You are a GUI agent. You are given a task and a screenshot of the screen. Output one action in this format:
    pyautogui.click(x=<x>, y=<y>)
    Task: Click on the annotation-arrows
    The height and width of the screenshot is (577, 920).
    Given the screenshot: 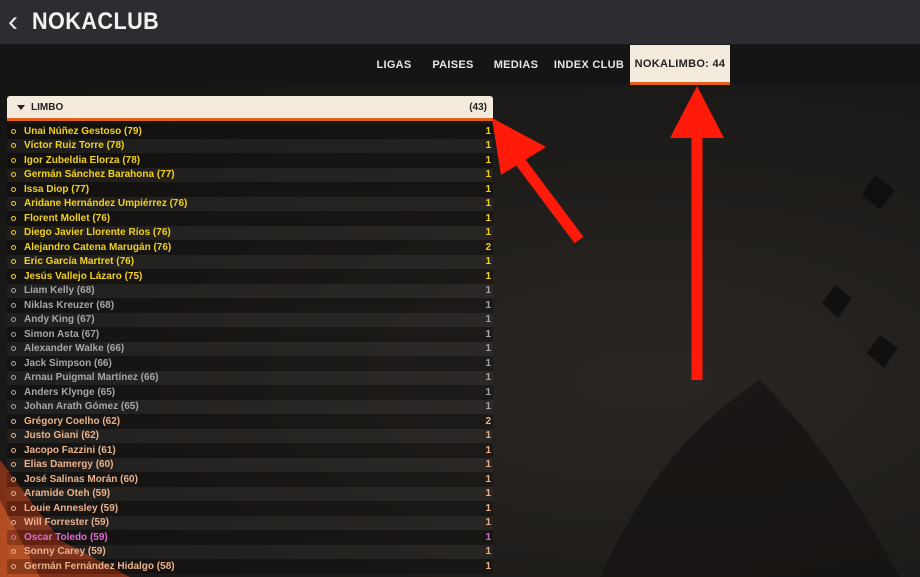 What is the action you would take?
    pyautogui.click(x=608, y=233)
    